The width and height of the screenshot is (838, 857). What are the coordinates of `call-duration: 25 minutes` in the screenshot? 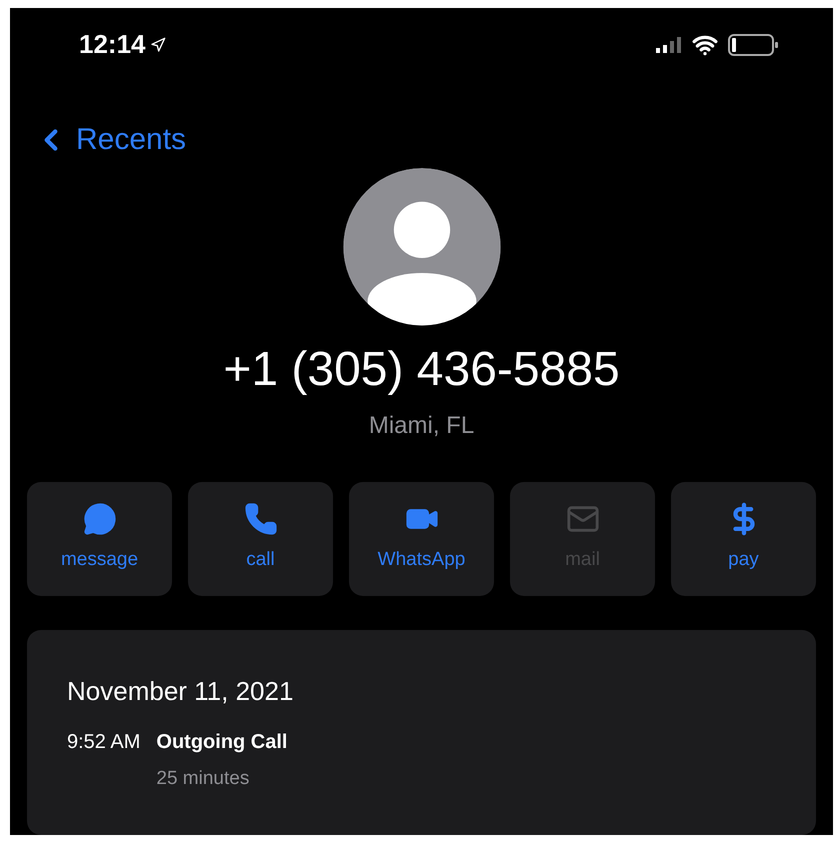 It's located at (203, 778).